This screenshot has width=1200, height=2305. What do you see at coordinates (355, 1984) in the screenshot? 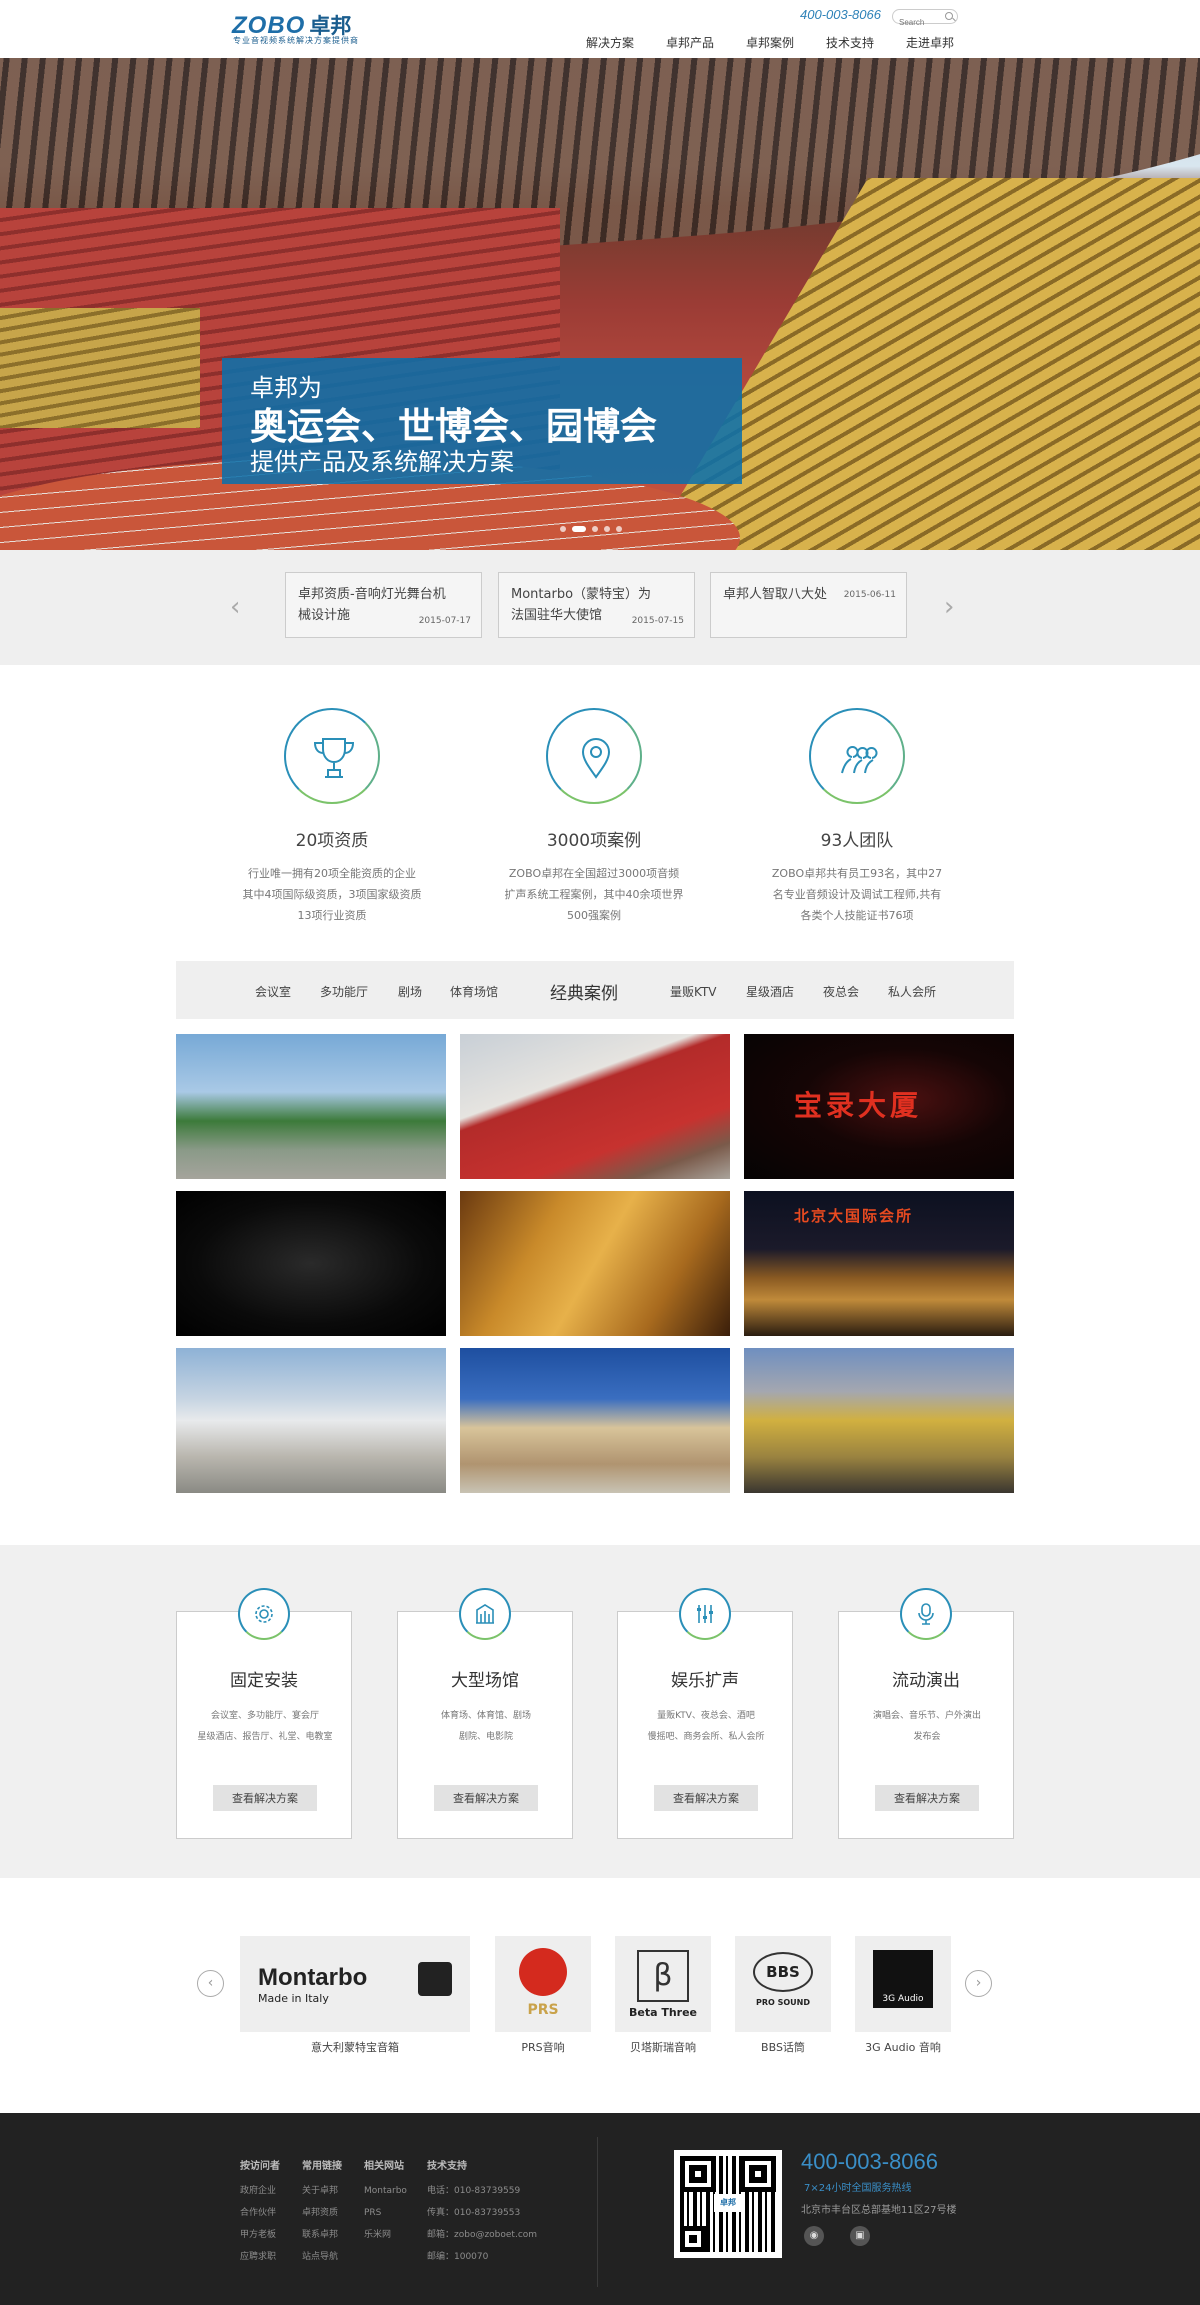
I see `brand-logo-montarbo: Montarbo Made in Italy` at bounding box center [355, 1984].